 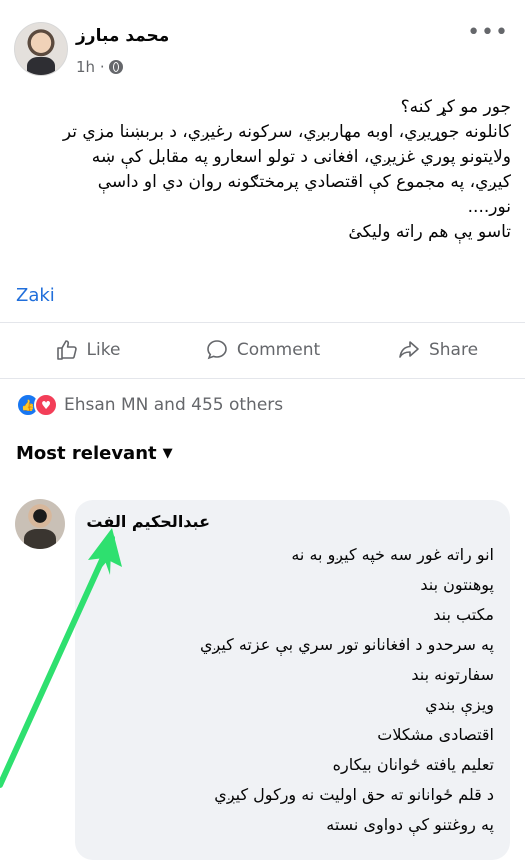 I want to click on commenter-avatar, so click(x=40, y=524).